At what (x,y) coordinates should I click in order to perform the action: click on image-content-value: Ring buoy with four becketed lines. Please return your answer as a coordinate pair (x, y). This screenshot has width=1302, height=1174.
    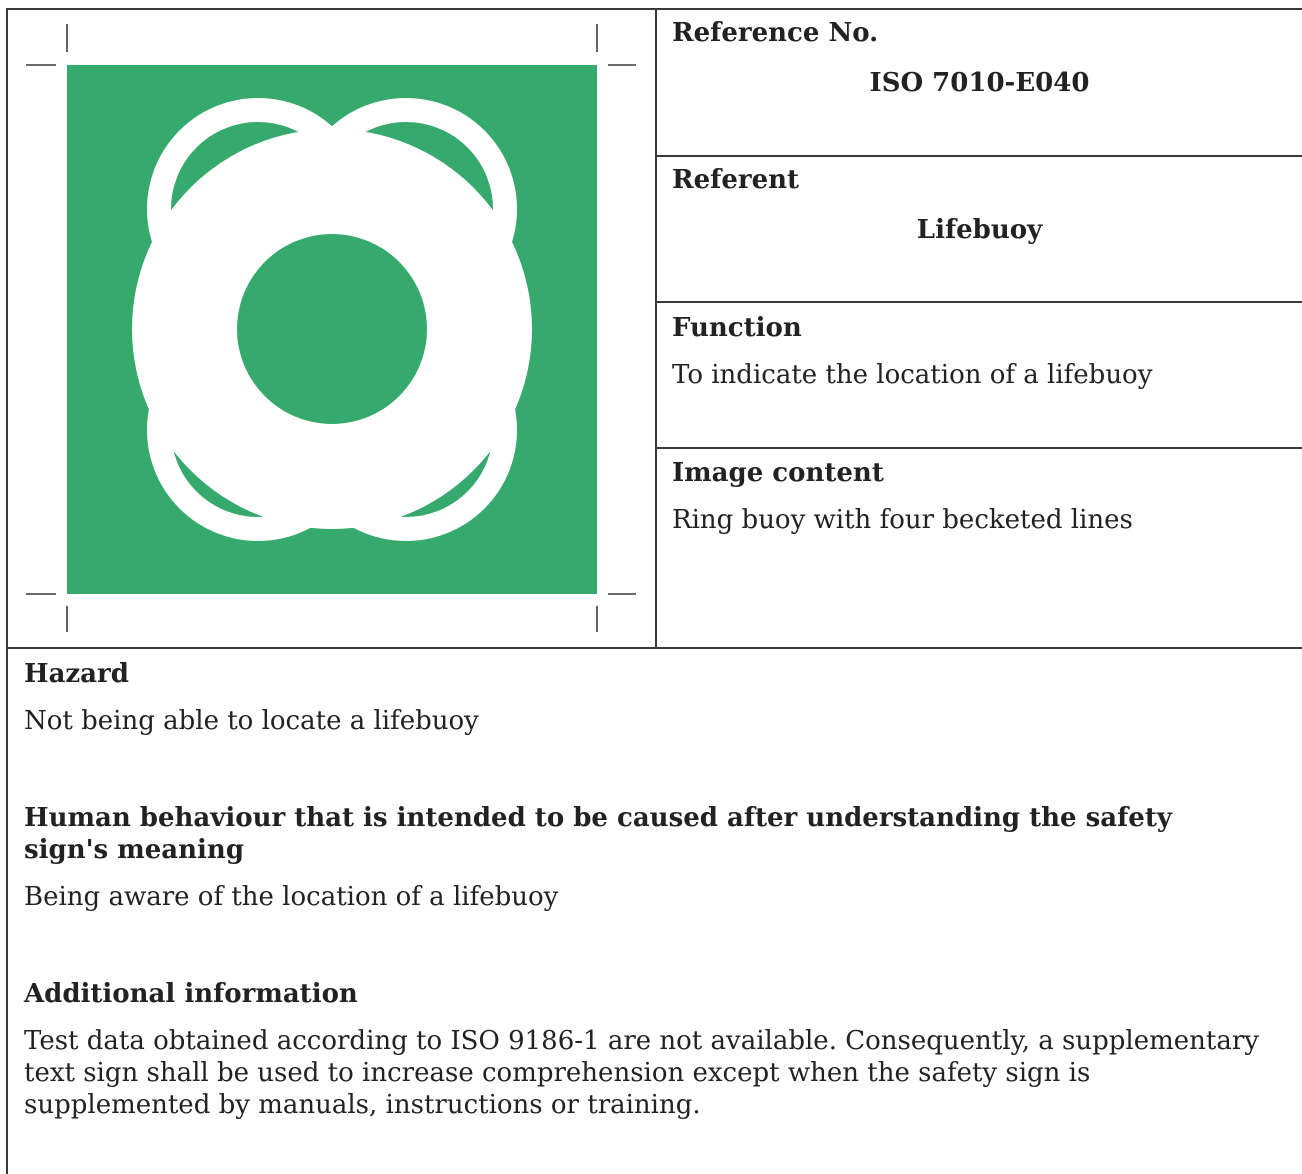
    Looking at the image, I should click on (902, 520).